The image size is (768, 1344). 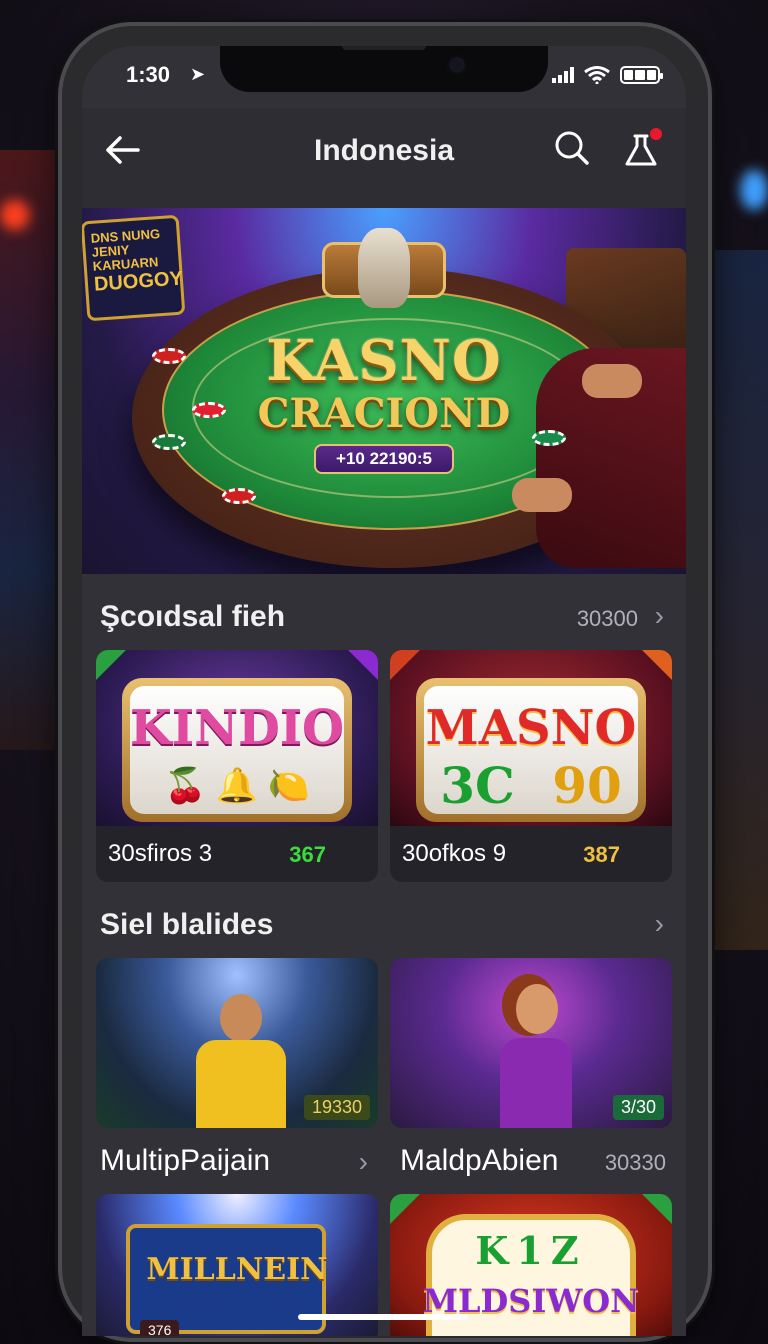 I want to click on slot-reel-frame: KINDIO 🍒 🔔 🍋, so click(x=237, y=750).